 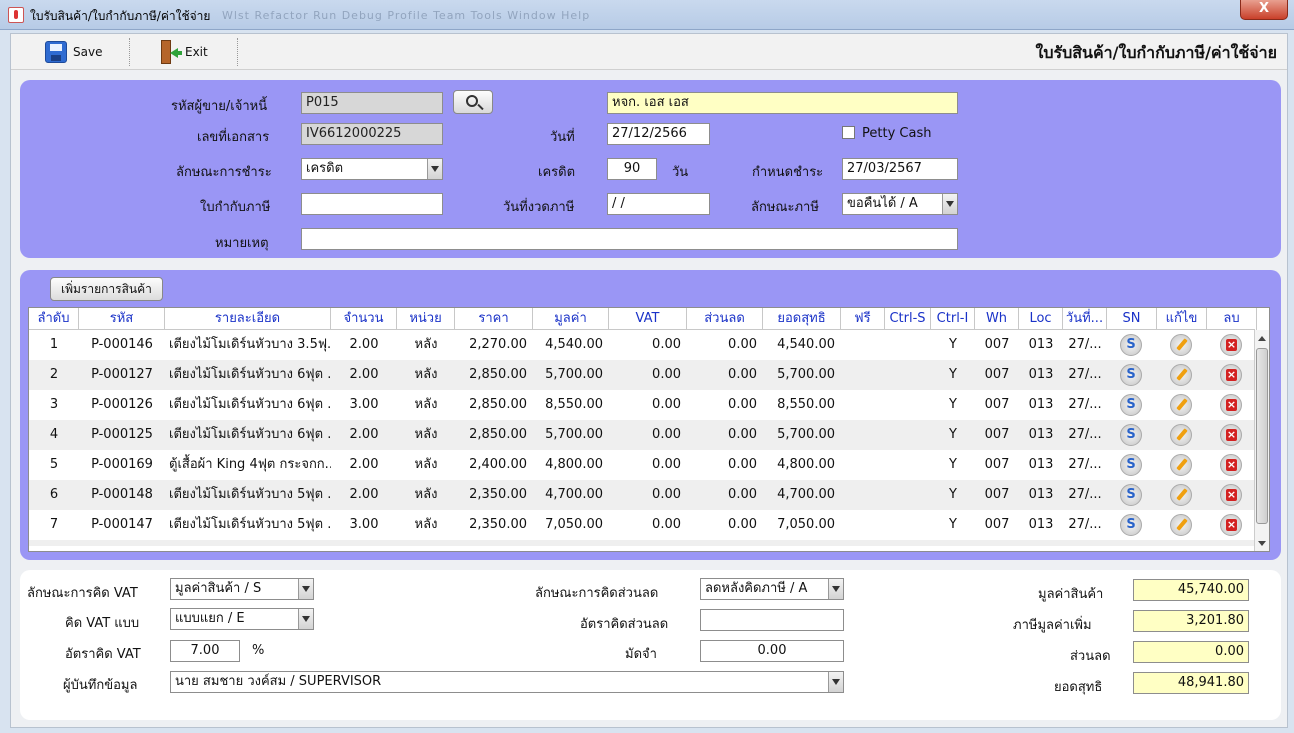 I want to click on column-header-warehouse: Wh, so click(x=997, y=319).